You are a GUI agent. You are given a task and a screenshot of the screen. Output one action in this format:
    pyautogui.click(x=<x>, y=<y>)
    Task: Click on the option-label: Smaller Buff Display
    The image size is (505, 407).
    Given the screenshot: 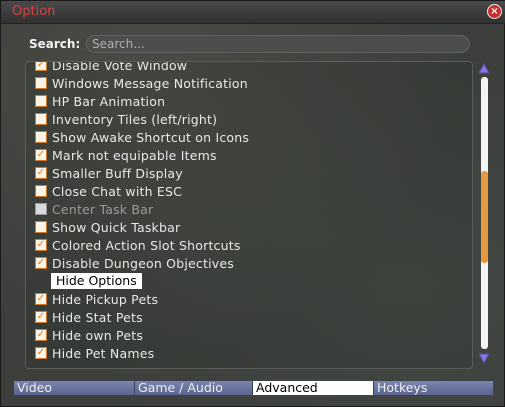 What is the action you would take?
    pyautogui.click(x=117, y=173)
    